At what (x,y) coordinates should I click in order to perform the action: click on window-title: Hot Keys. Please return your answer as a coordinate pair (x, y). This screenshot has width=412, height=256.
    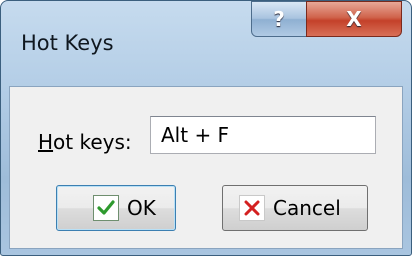
    Looking at the image, I should click on (67, 43).